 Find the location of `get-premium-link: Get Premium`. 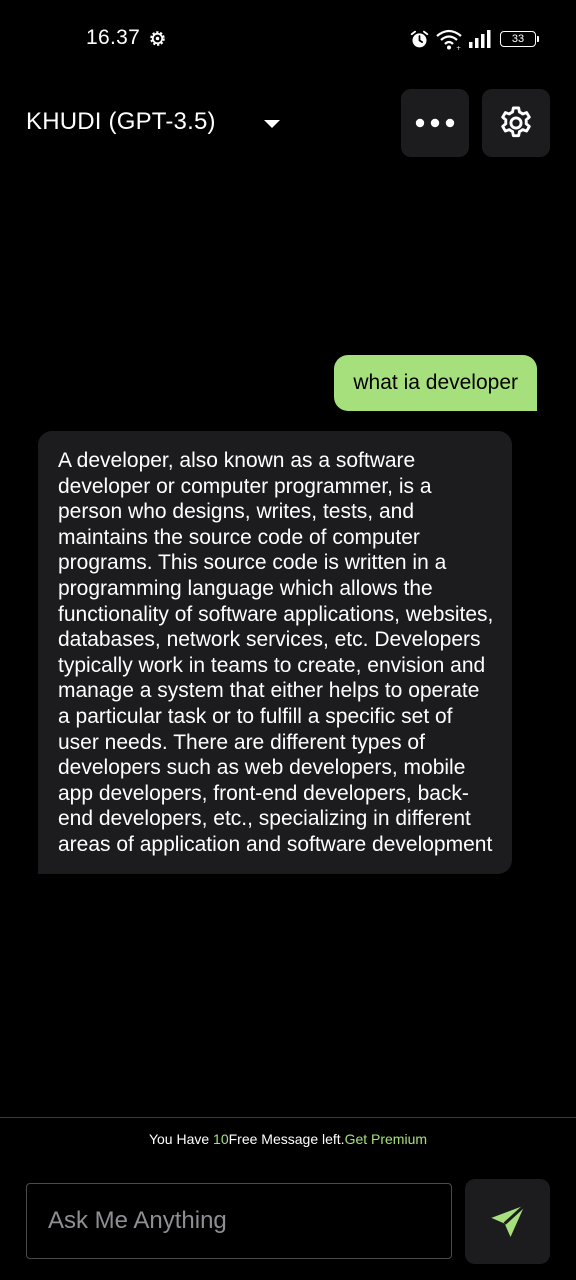

get-premium-link: Get Premium is located at coordinates (386, 1139).